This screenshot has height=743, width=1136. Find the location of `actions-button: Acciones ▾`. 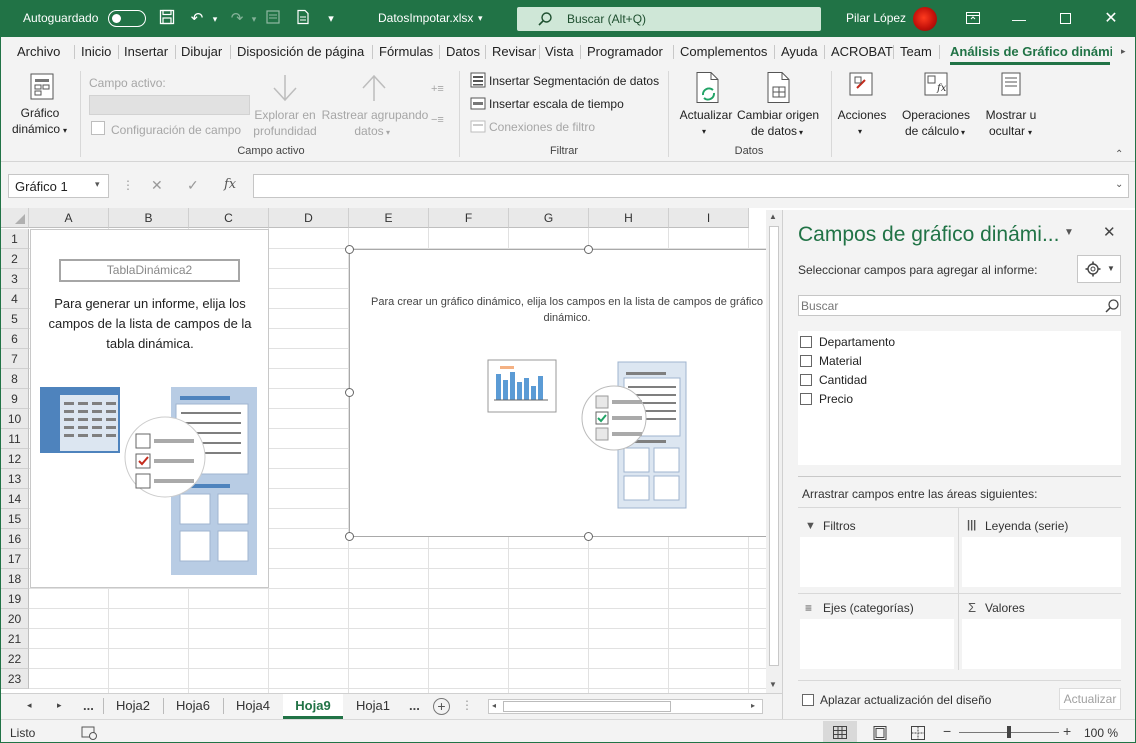

actions-button: Acciones ▾ is located at coordinates (862, 105).